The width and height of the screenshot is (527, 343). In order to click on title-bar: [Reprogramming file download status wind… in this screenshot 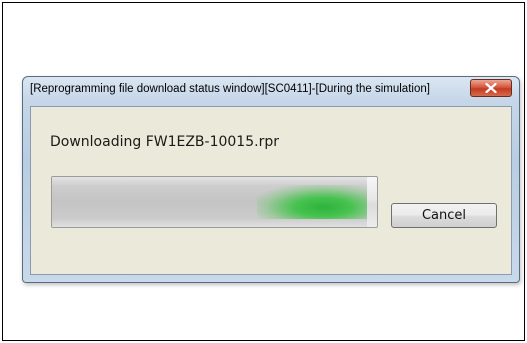, I will do `click(271, 91)`.